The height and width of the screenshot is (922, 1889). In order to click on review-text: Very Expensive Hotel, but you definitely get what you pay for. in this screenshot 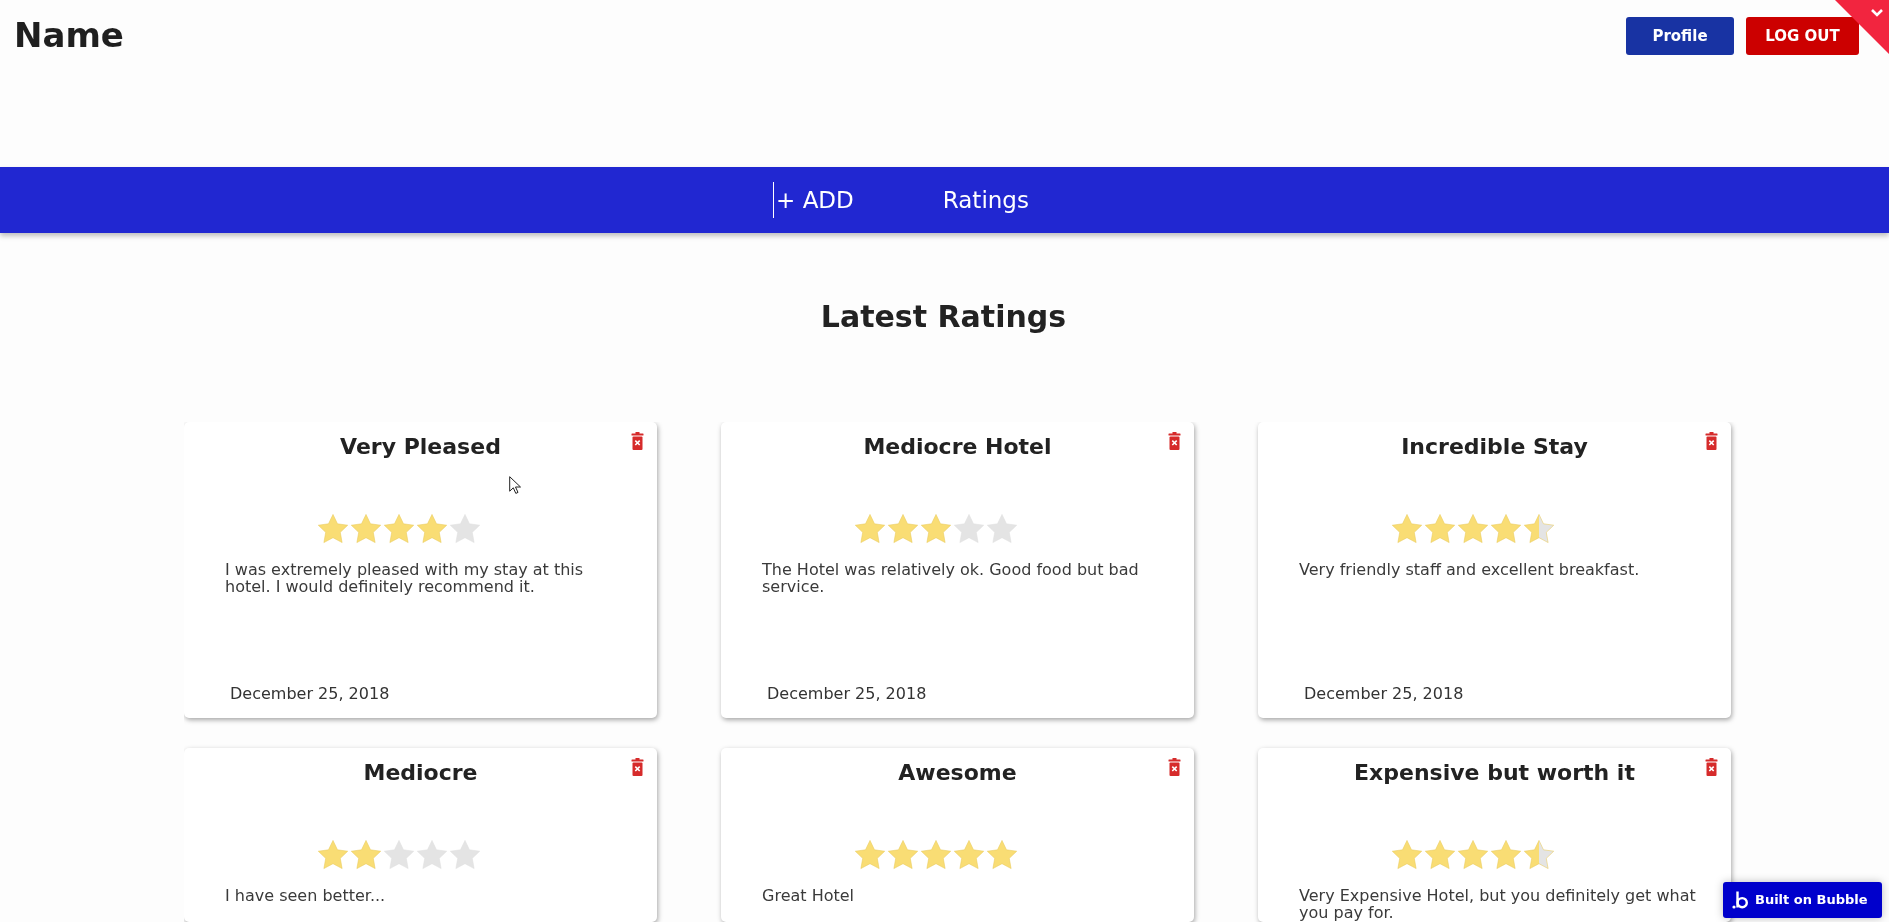, I will do `click(1498, 904)`.